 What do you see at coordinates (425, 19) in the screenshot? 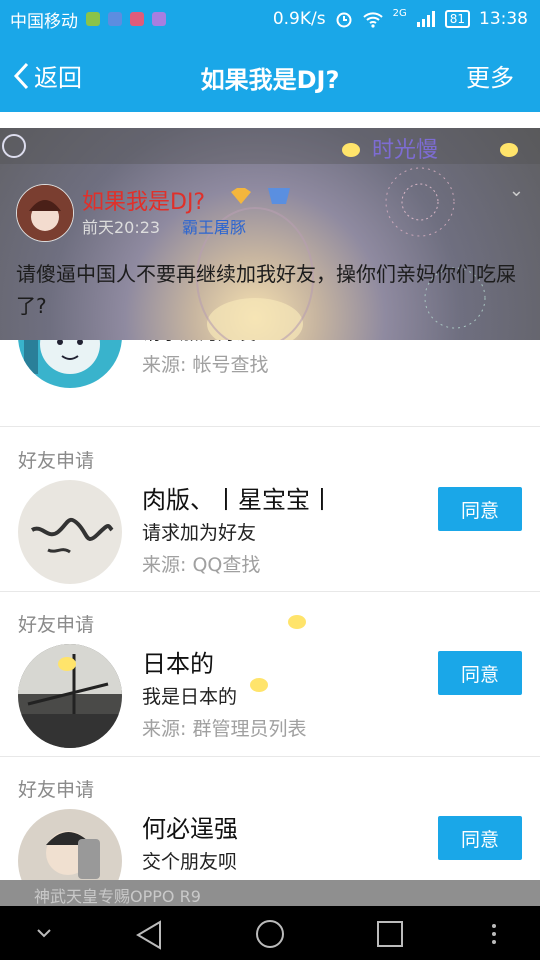
I see `signal-icon` at bounding box center [425, 19].